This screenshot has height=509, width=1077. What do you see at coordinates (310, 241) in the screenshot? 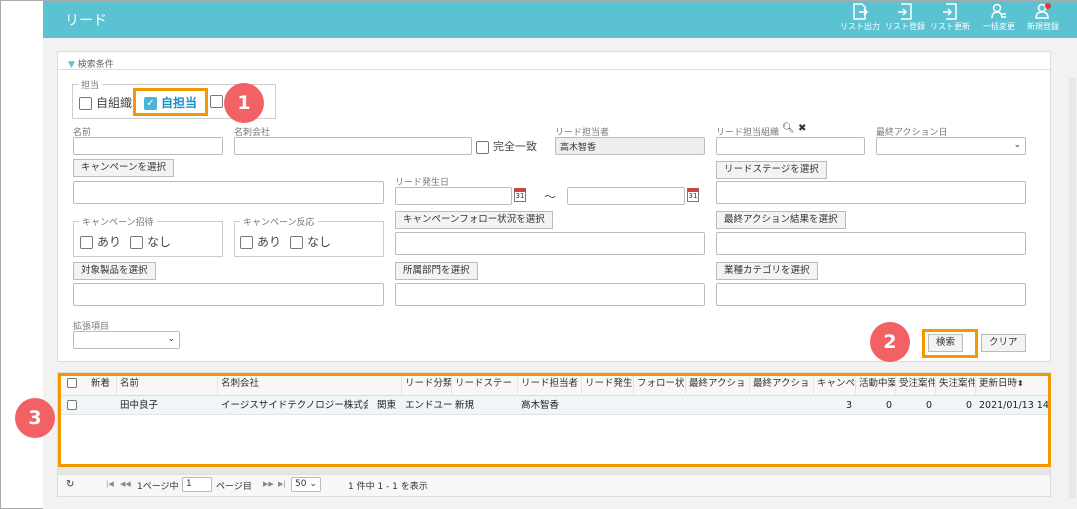
I see `response-no-checkbox: なし` at bounding box center [310, 241].